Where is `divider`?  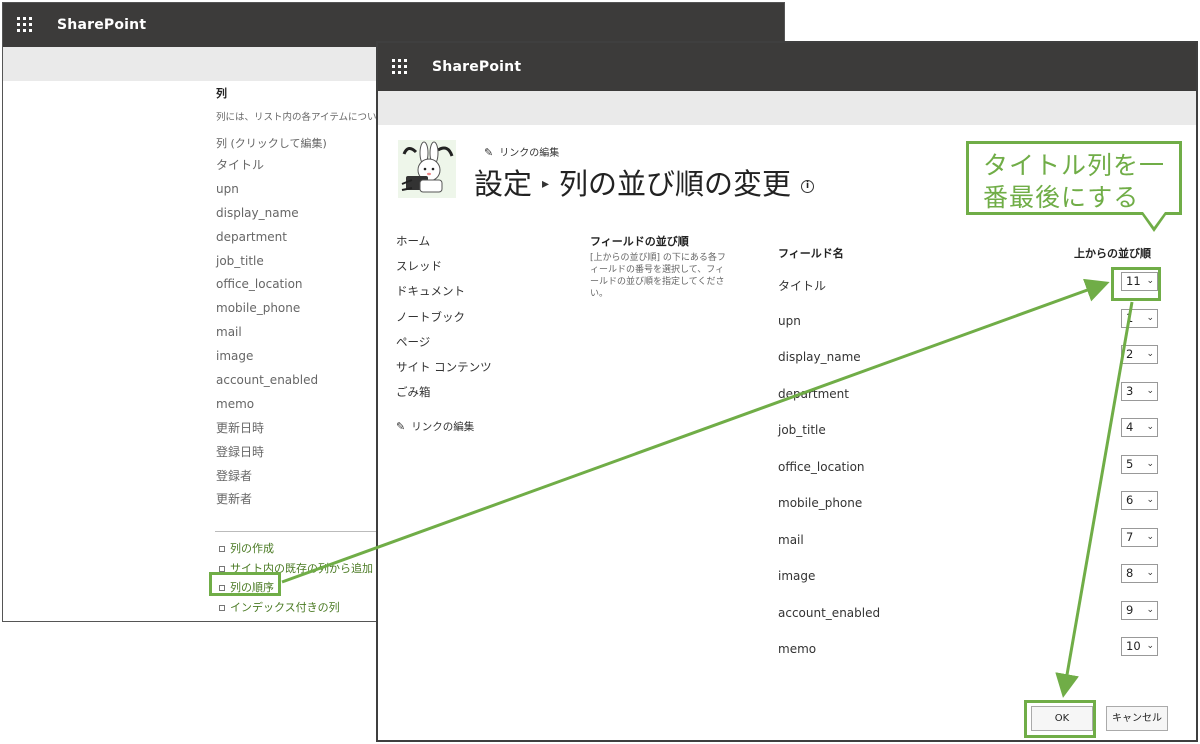
divider is located at coordinates (300, 531).